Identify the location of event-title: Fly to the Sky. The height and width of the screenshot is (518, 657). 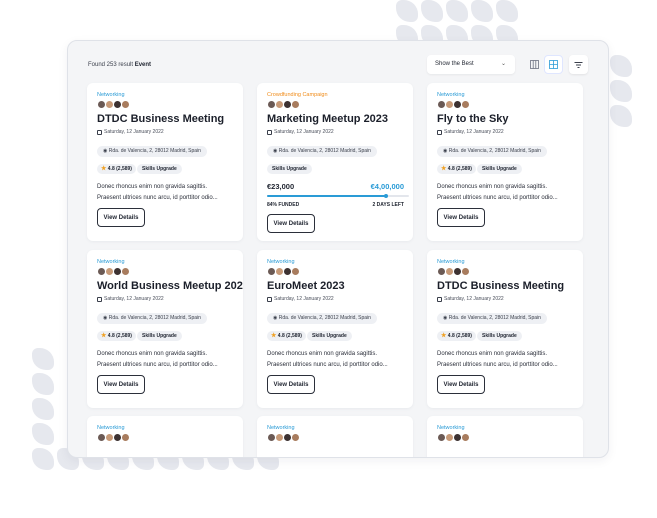
(473, 119).